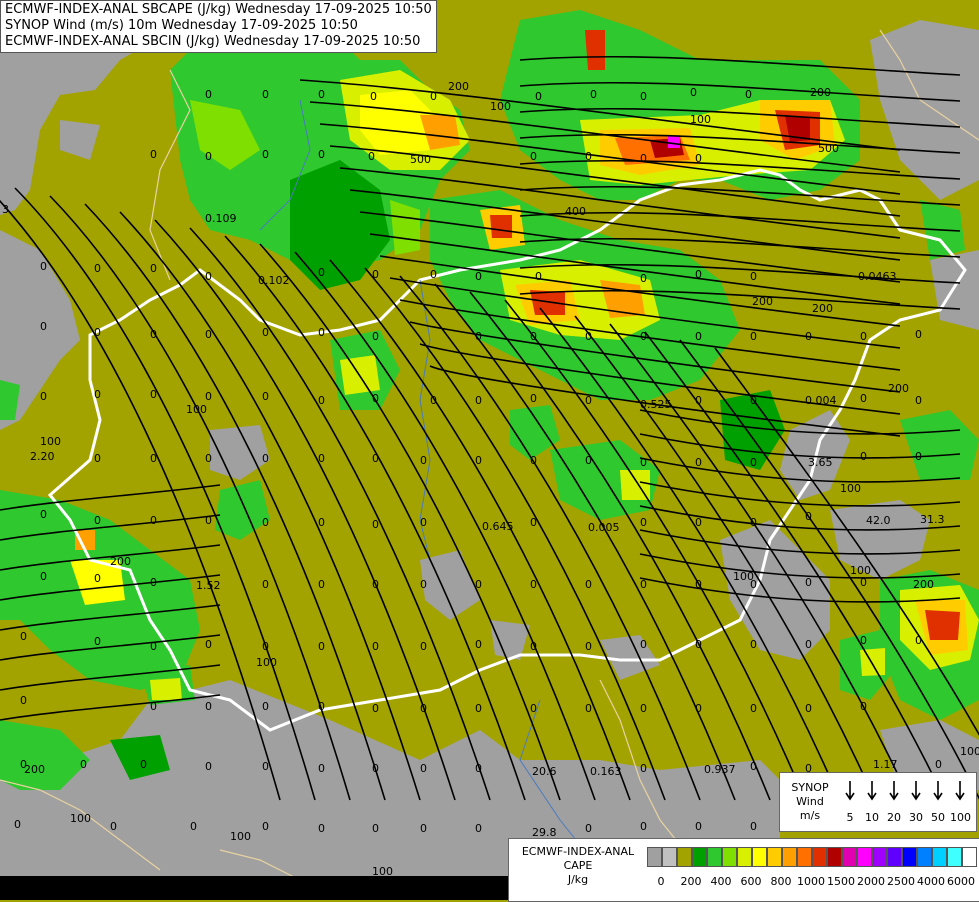 Image resolution: width=979 pixels, height=902 pixels. What do you see at coordinates (877, 276) in the screenshot?
I see `map-value-label: 0.0463` at bounding box center [877, 276].